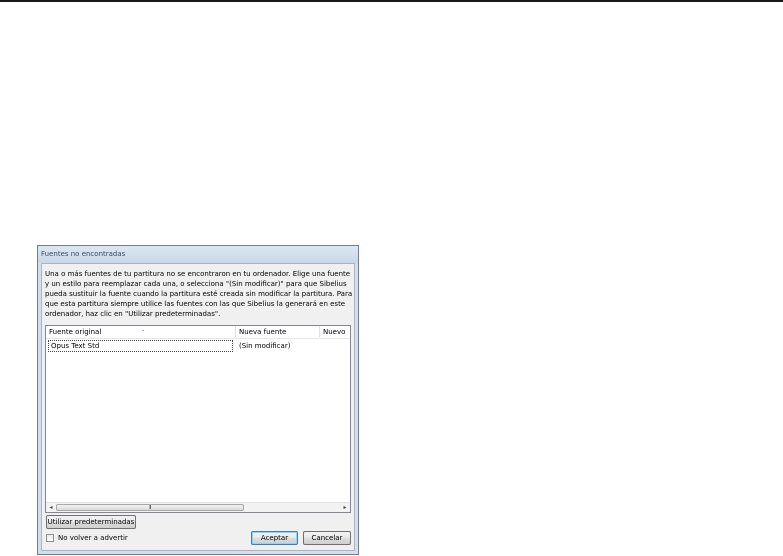 The image size is (783, 556). Describe the element at coordinates (140, 332) in the screenshot. I see `column-header-original-font: Fuente original ⌄` at that location.